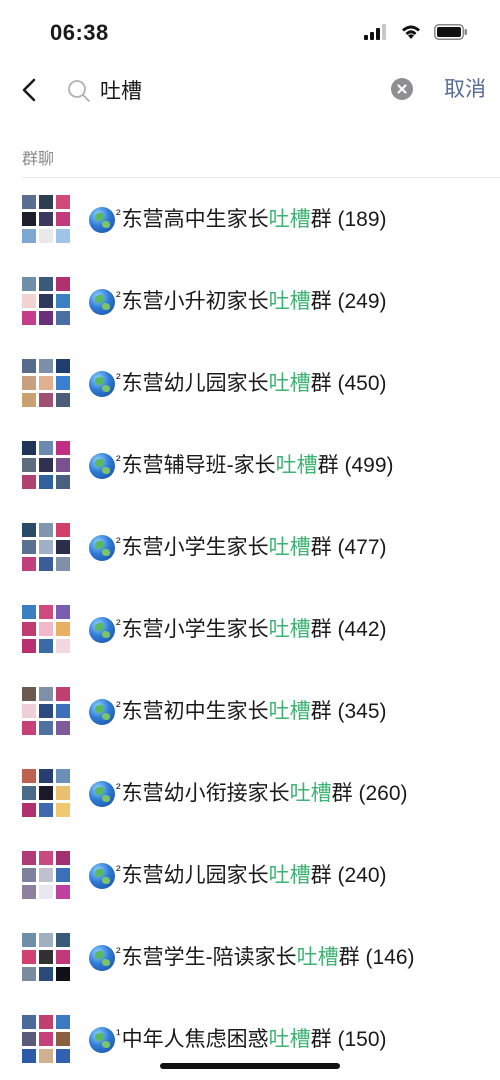 Image resolution: width=500 pixels, height=1080 pixels. I want to click on group-chat-result: ²东营小升初家长吐槽群 (249), so click(250, 301).